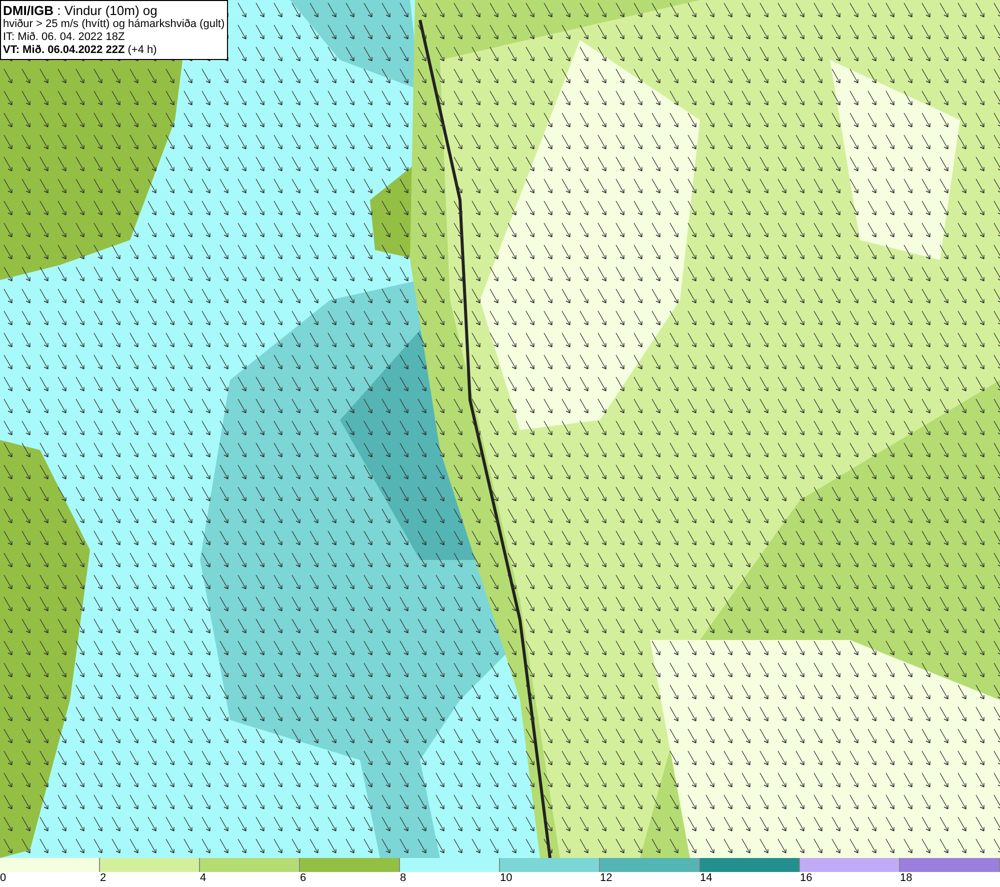  I want to click on legend-label: 0, so click(3, 878).